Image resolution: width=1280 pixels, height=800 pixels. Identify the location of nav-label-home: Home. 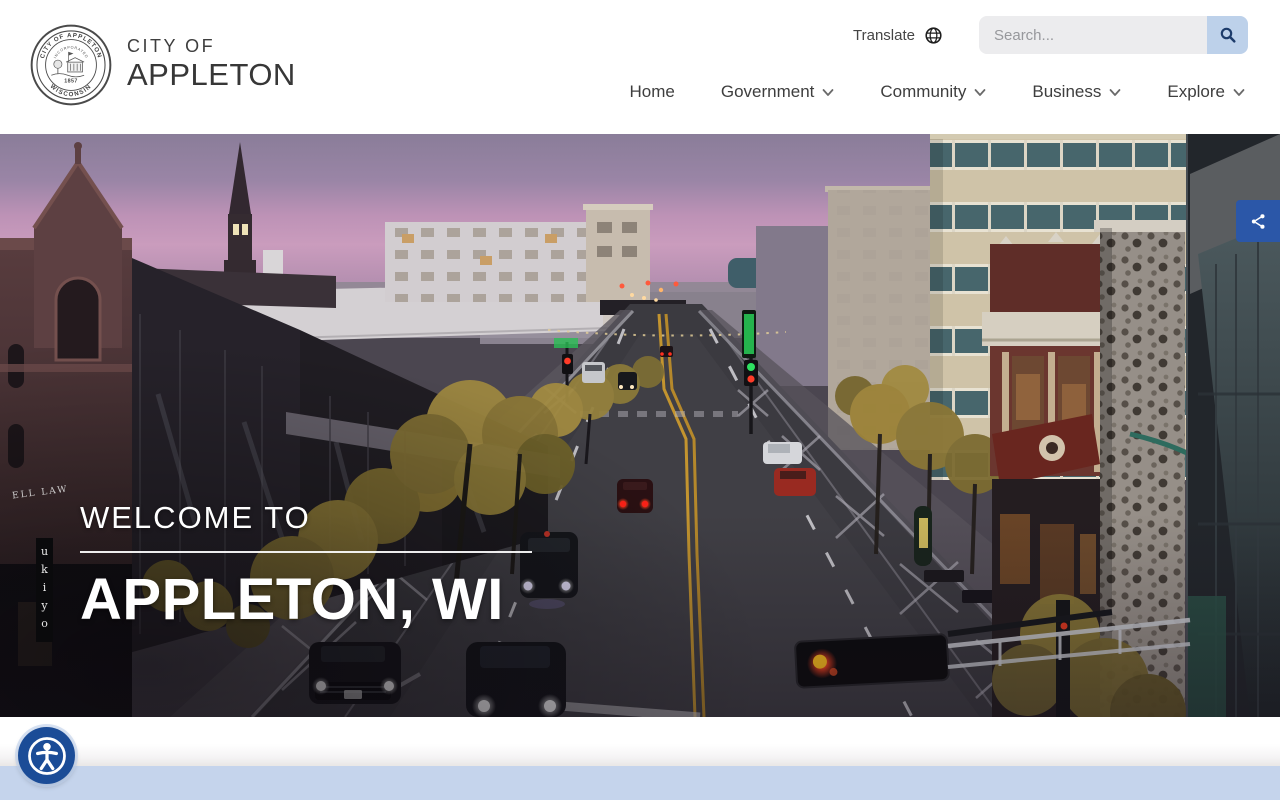
(652, 91).